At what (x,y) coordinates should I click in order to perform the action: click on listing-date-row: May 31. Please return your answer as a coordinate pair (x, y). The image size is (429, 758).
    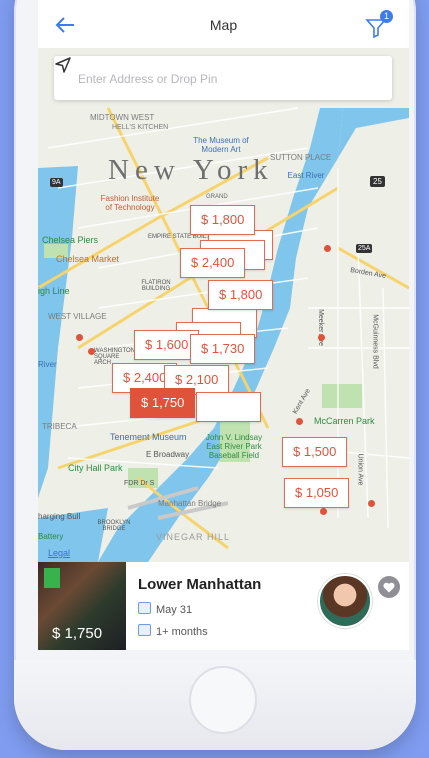
    Looking at the image, I should click on (165, 609).